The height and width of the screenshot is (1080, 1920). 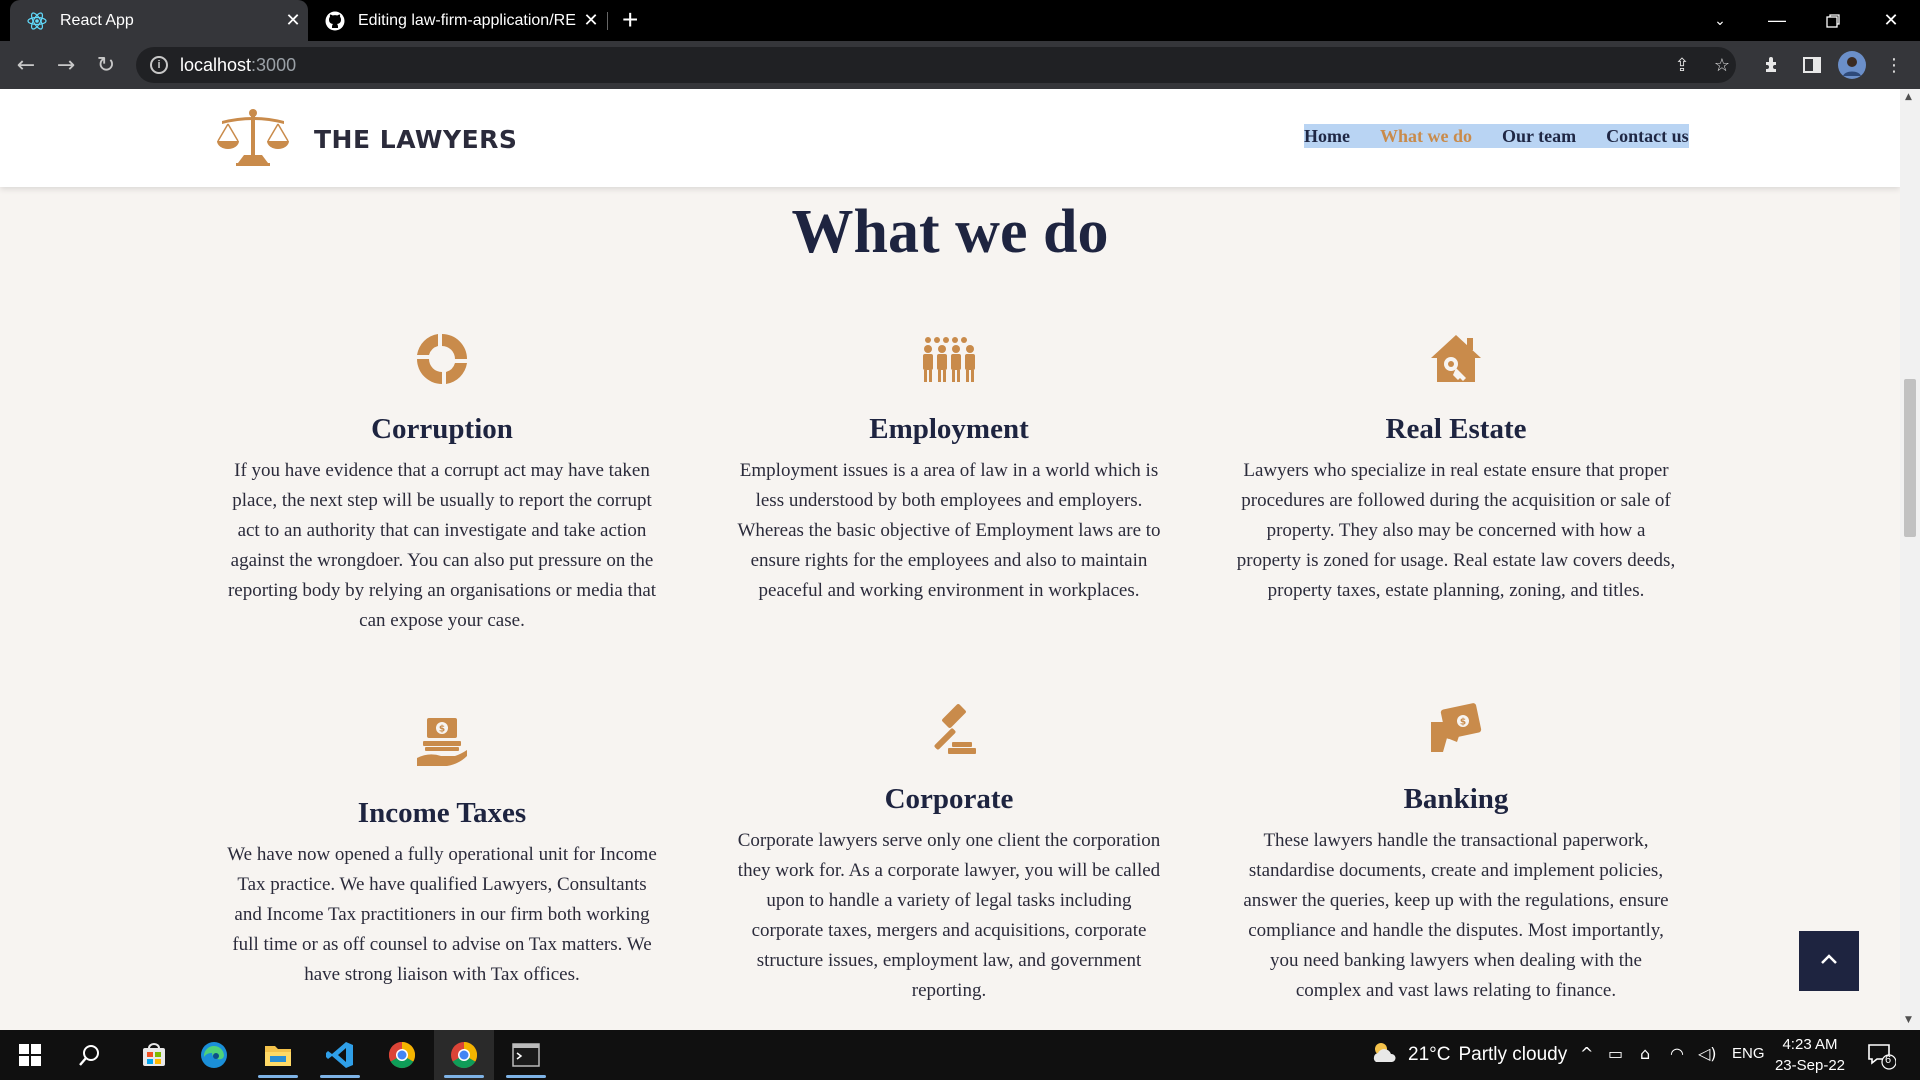 I want to click on url-port: :3000, so click(x=274, y=64).